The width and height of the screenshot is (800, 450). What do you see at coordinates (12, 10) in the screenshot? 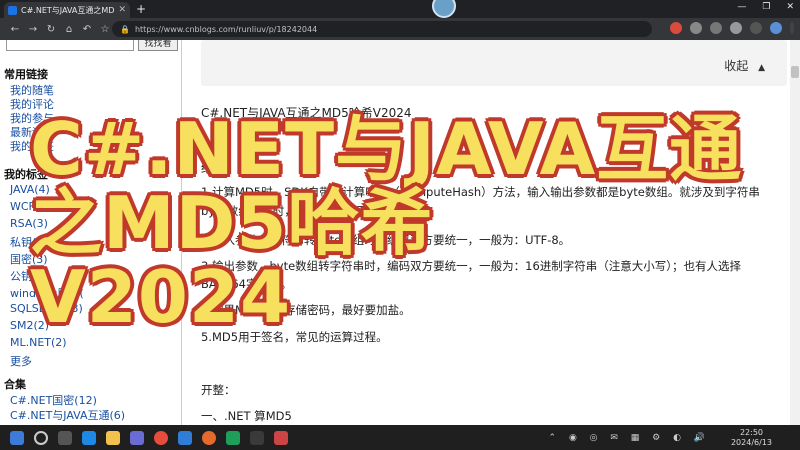
I see `site-favicon-icon` at bounding box center [12, 10].